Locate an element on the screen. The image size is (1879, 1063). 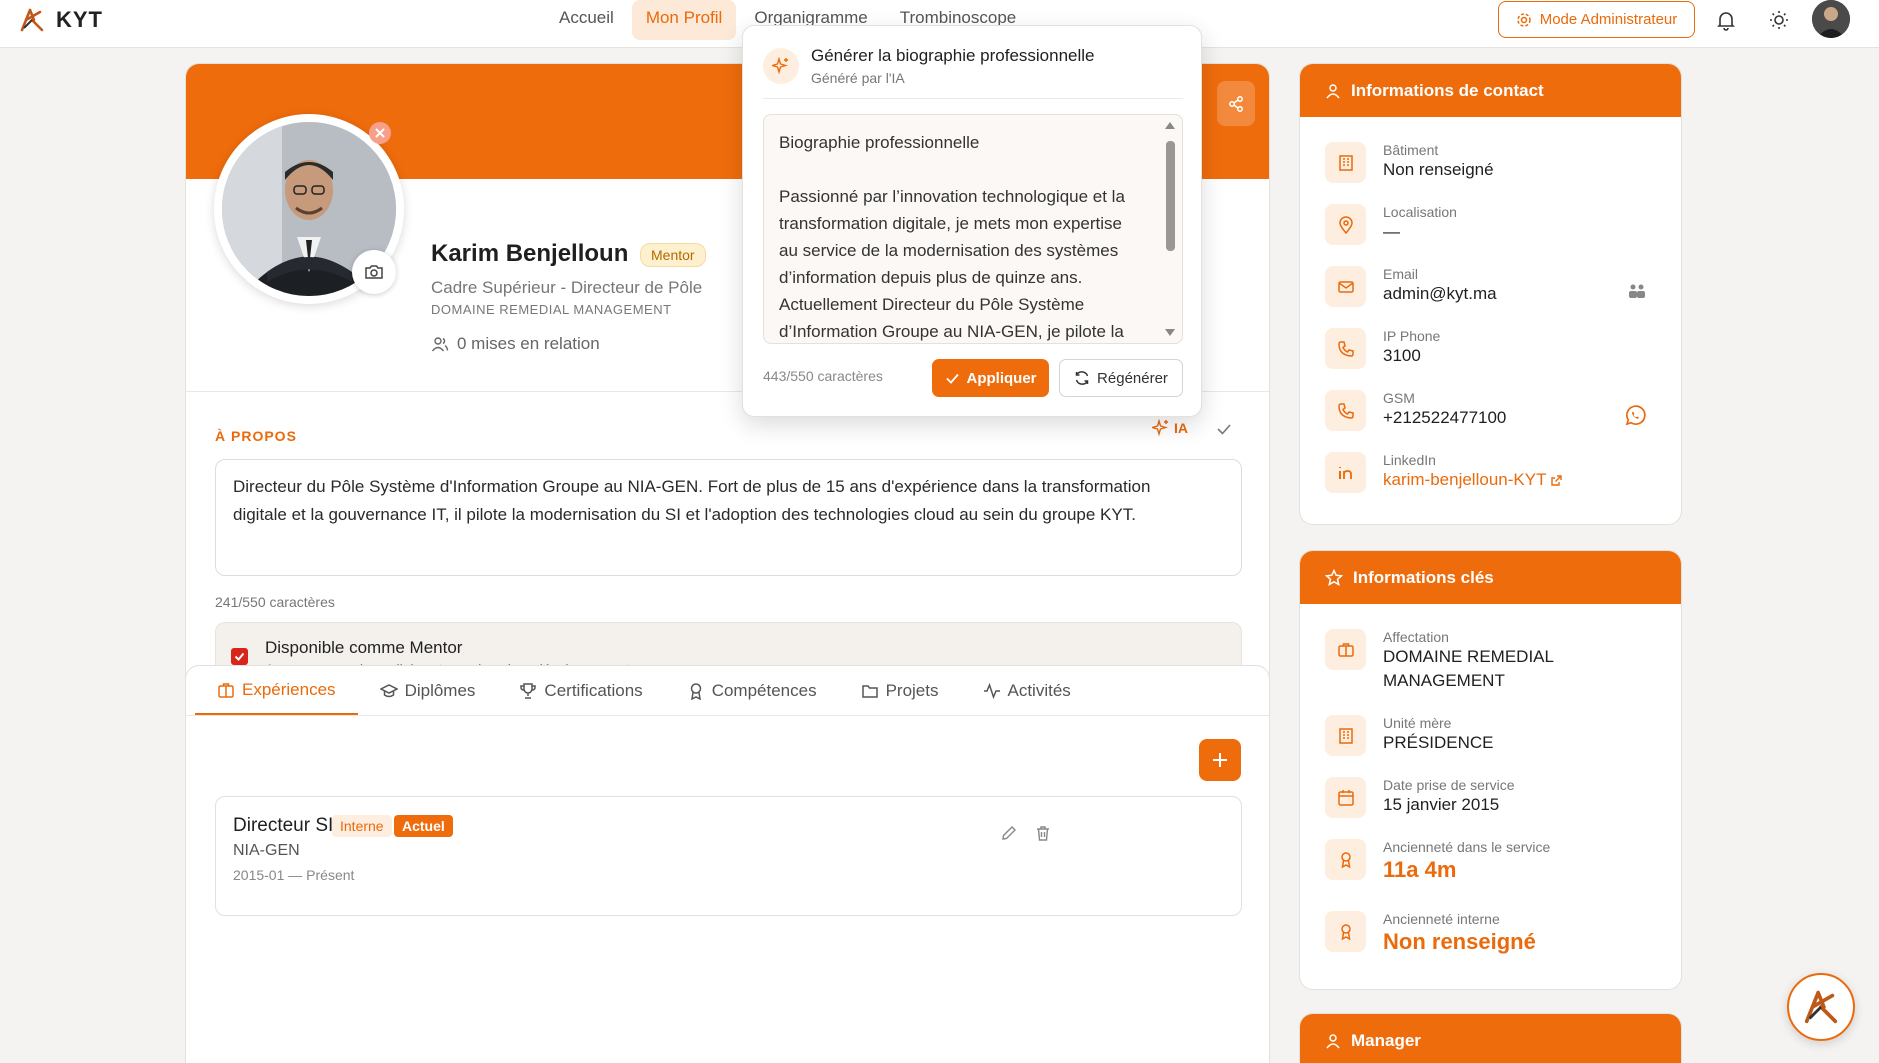
ia-generate-button: IA is located at coordinates (1170, 428).